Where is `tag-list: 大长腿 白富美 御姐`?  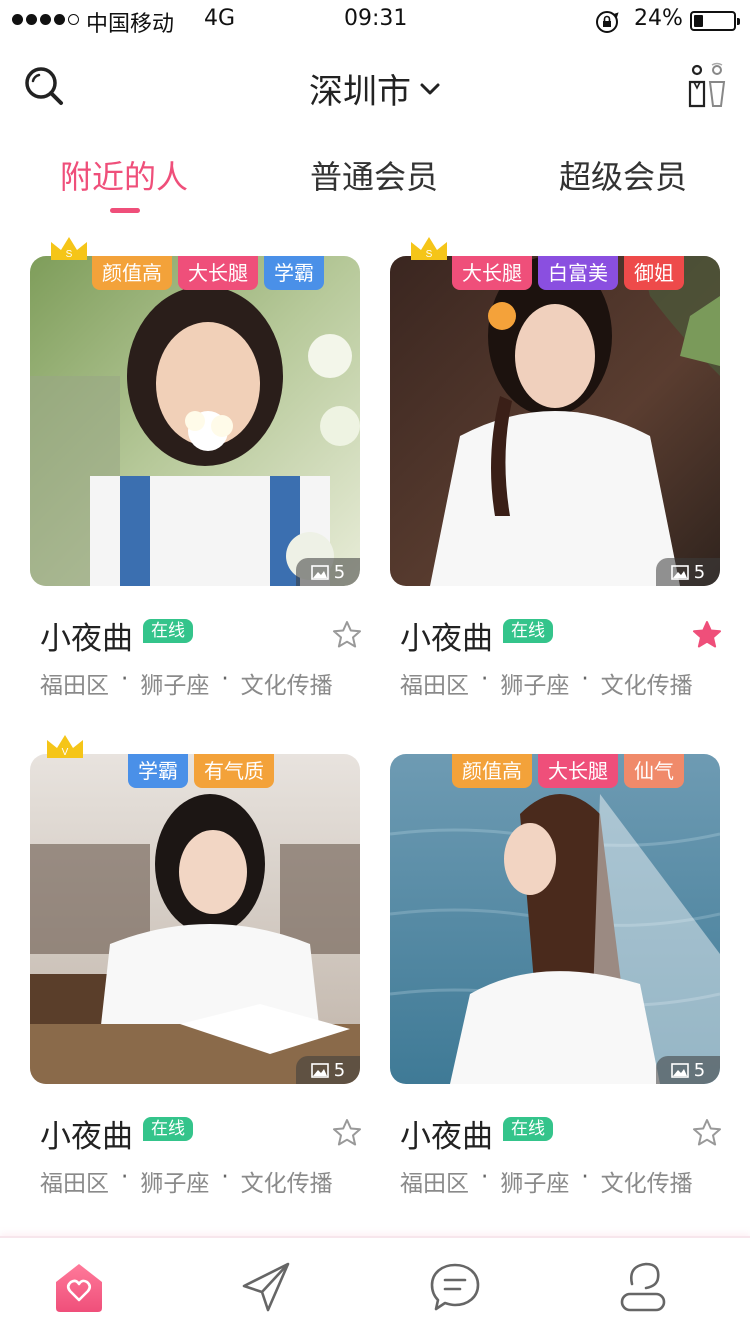
tag-list: 大长腿 白富美 御姐 is located at coordinates (568, 273).